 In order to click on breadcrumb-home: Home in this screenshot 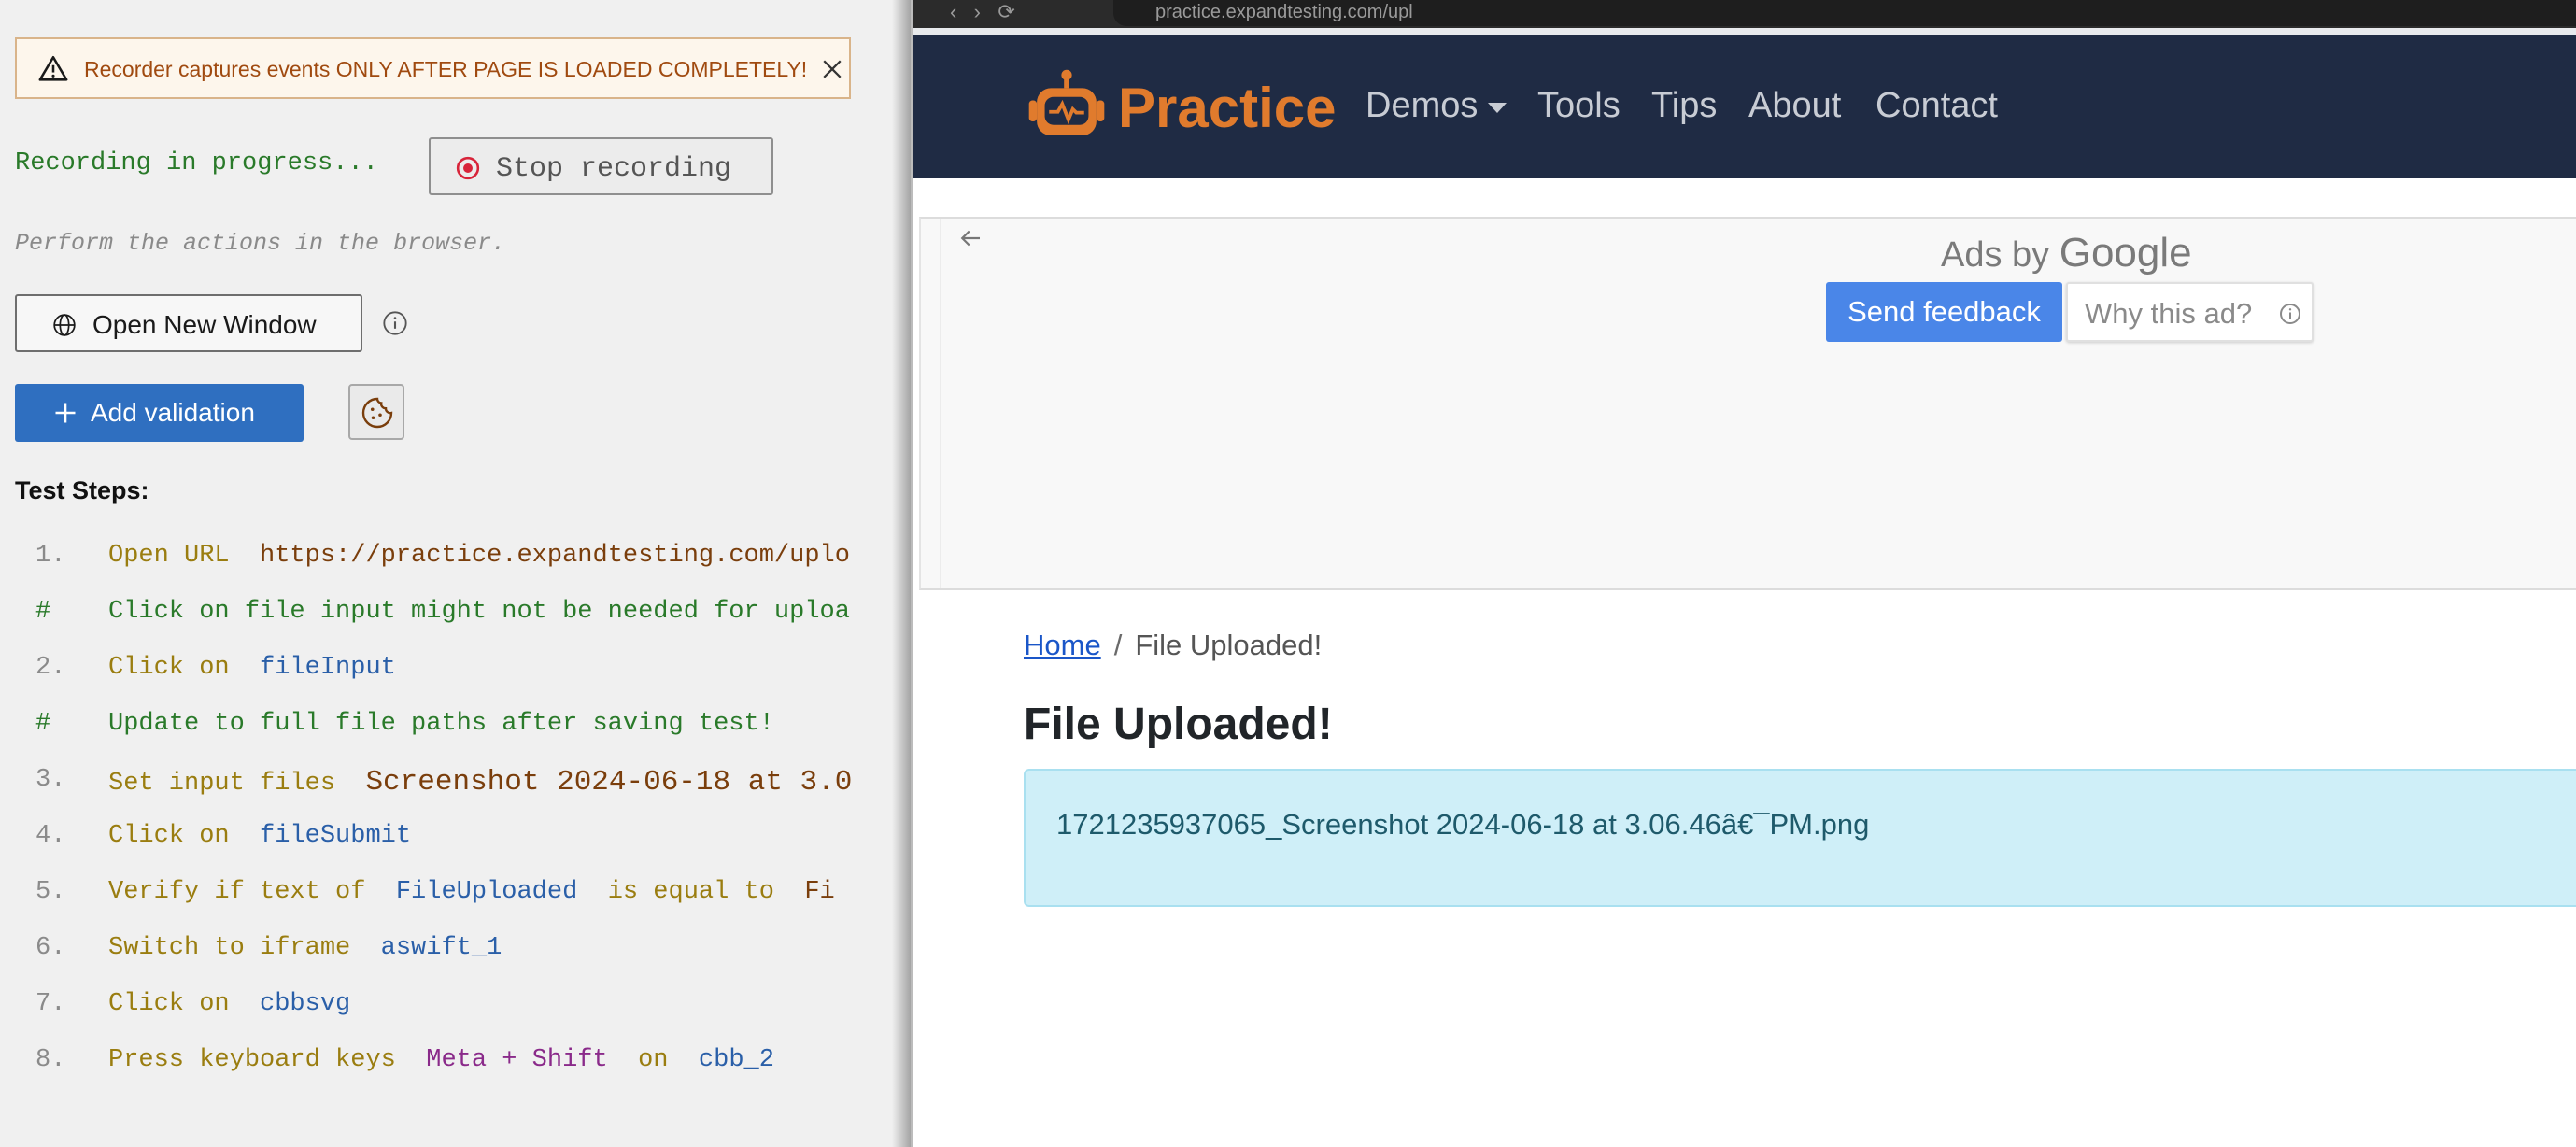, I will do `click(1062, 645)`.